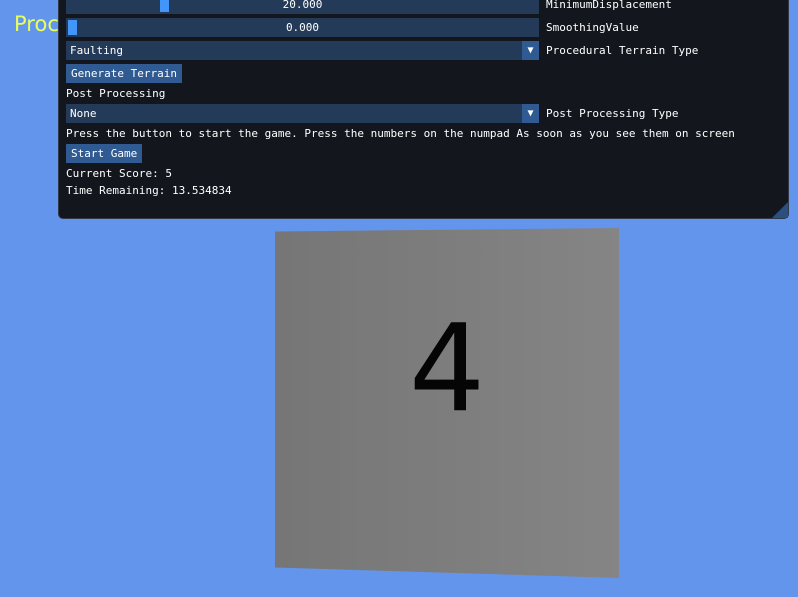  I want to click on minimum-displacement-slider: 20.000, so click(302, 7).